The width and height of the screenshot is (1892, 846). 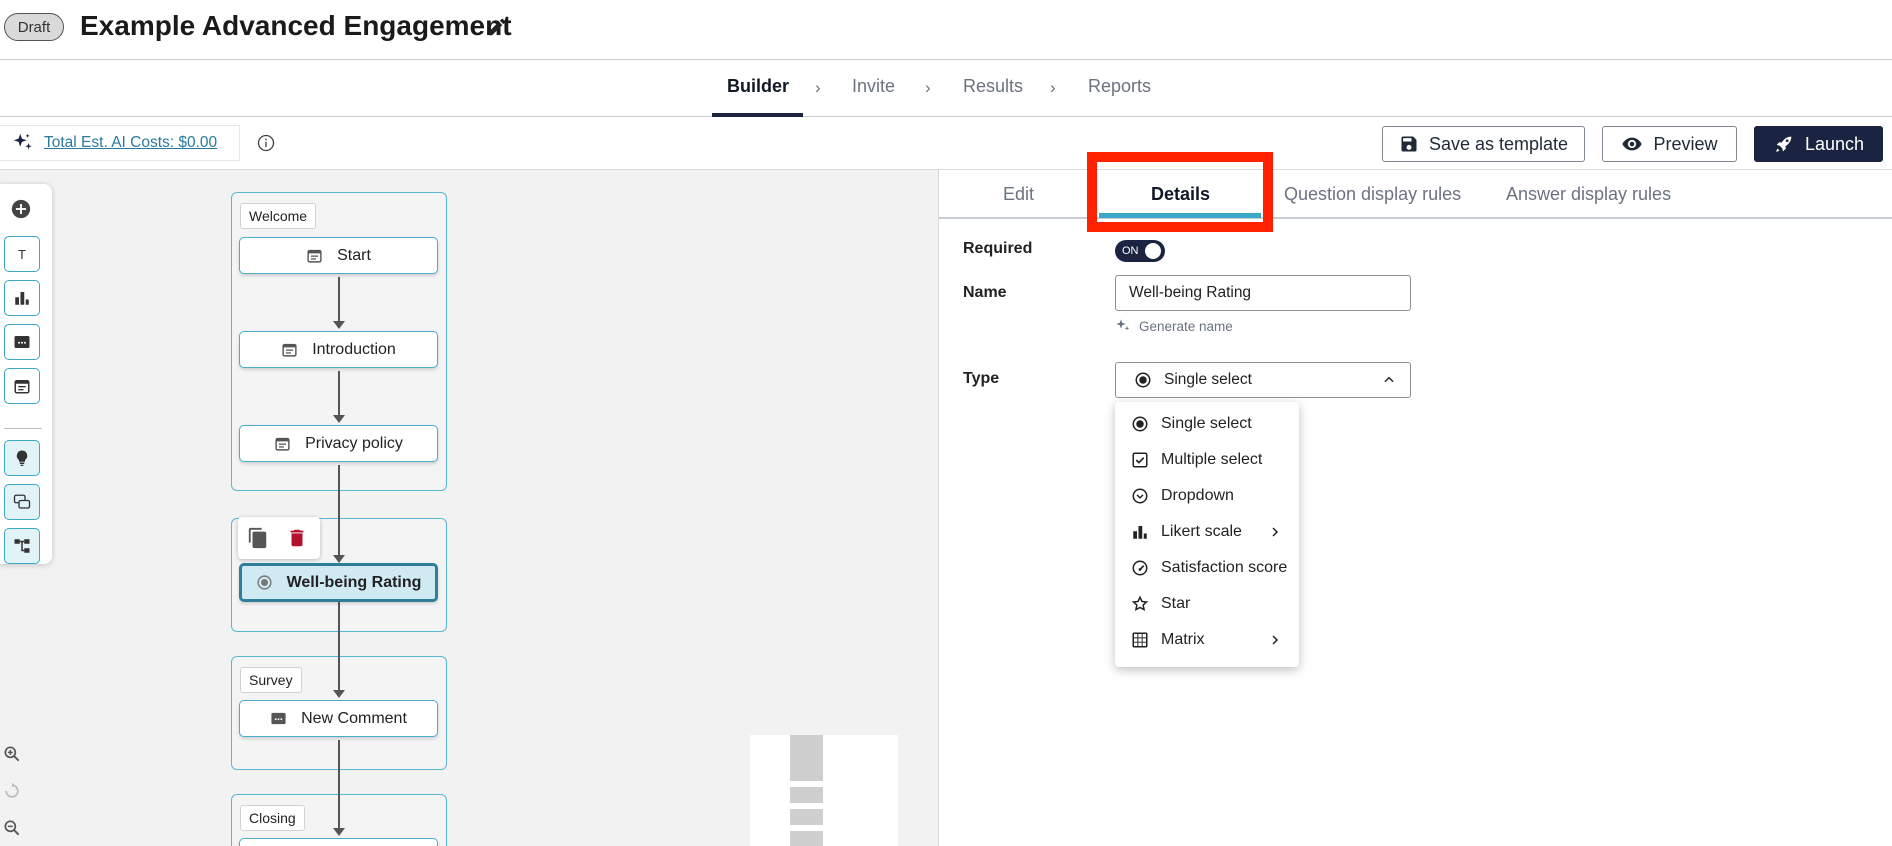 I want to click on generate-name-link: Generate name, so click(x=1174, y=326).